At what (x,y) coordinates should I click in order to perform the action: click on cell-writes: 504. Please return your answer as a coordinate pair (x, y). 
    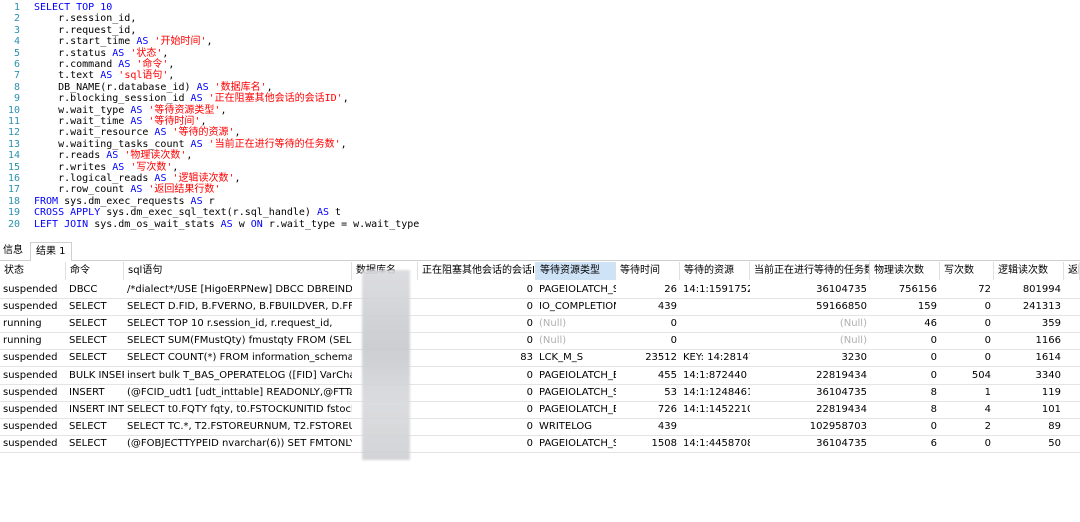
    Looking at the image, I should click on (967, 375).